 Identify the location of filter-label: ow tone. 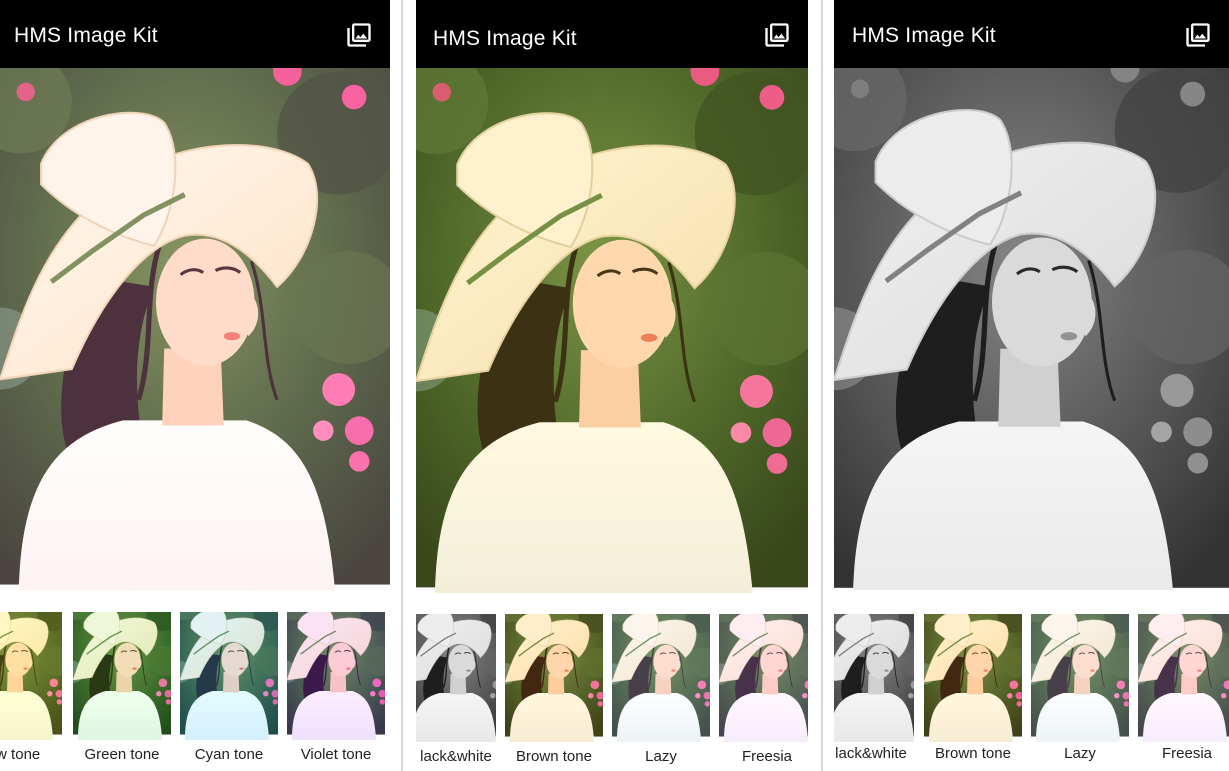
(32, 754).